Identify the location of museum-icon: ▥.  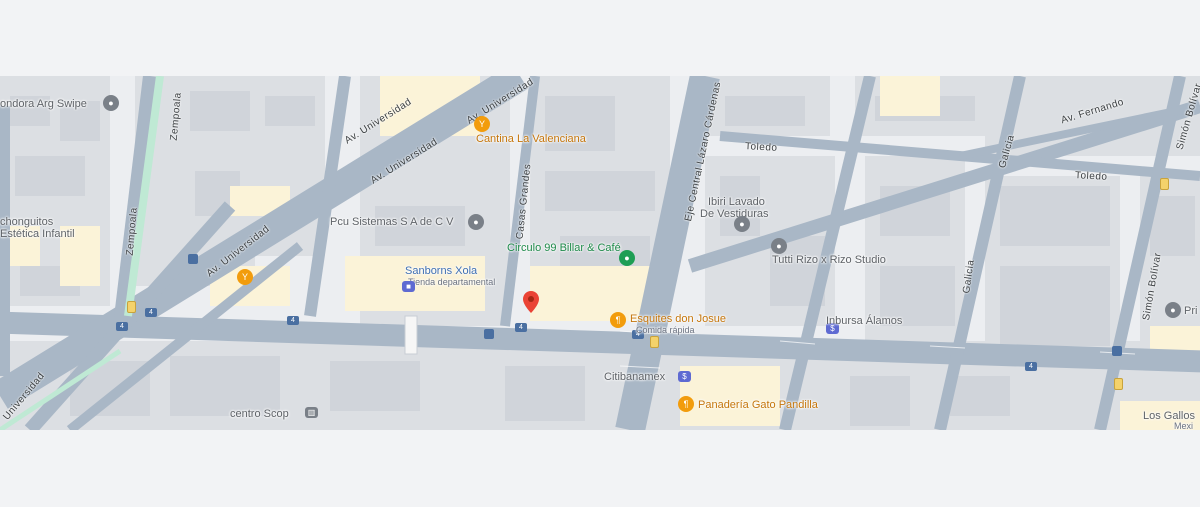
(311, 412).